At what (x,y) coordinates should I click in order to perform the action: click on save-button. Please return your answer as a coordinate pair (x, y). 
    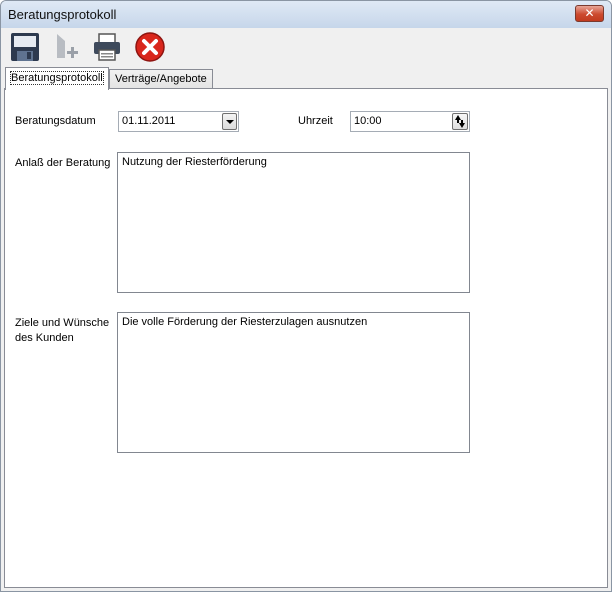
    Looking at the image, I should click on (26, 47).